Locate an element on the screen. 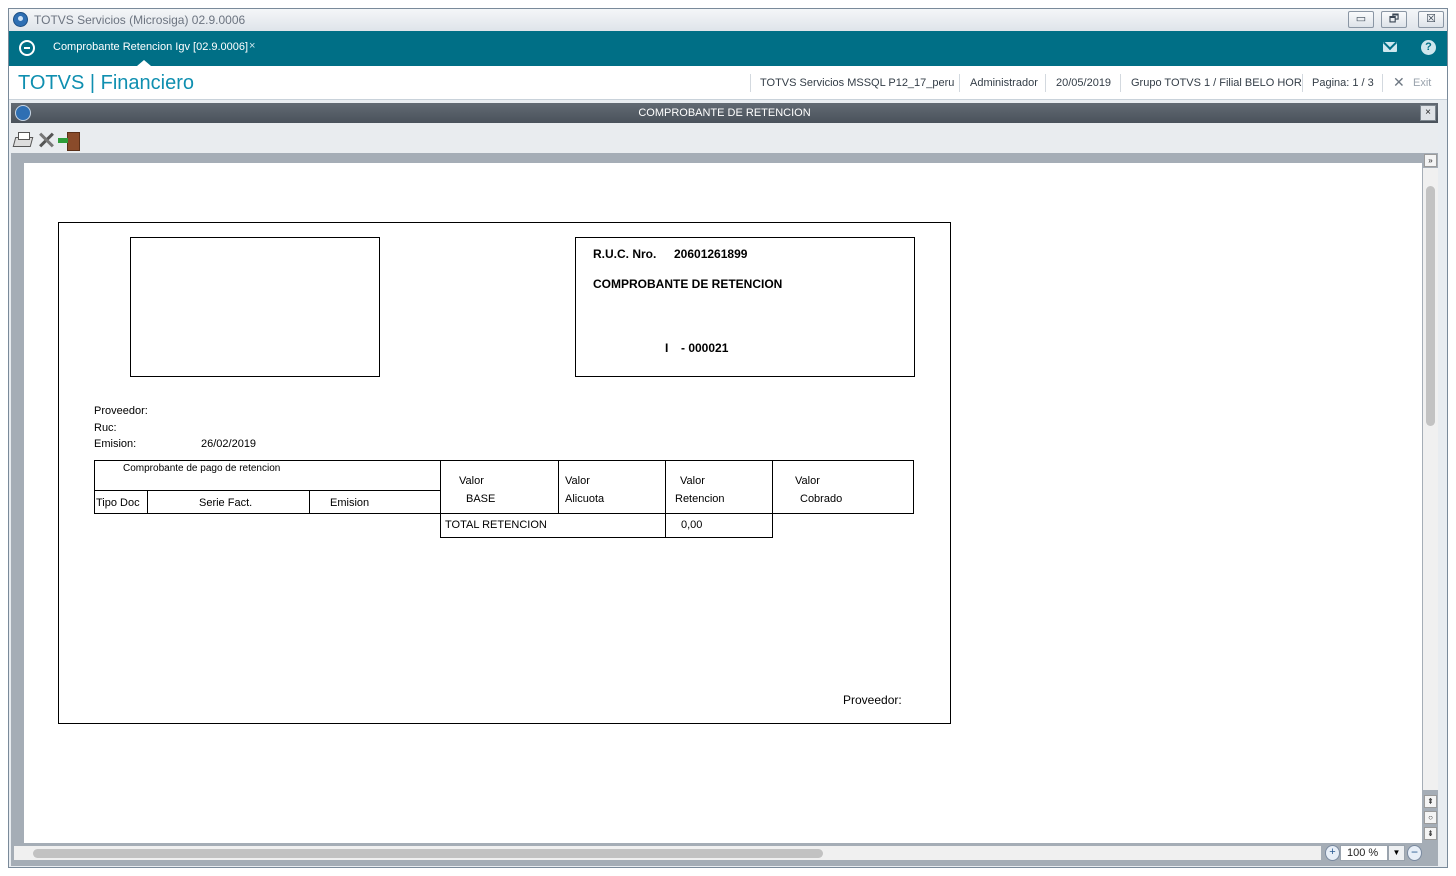 Image resolution: width=1456 pixels, height=876 pixels. branch-info: Grupo TOTVS 1 / Filial BELO HOR is located at coordinates (1216, 83).